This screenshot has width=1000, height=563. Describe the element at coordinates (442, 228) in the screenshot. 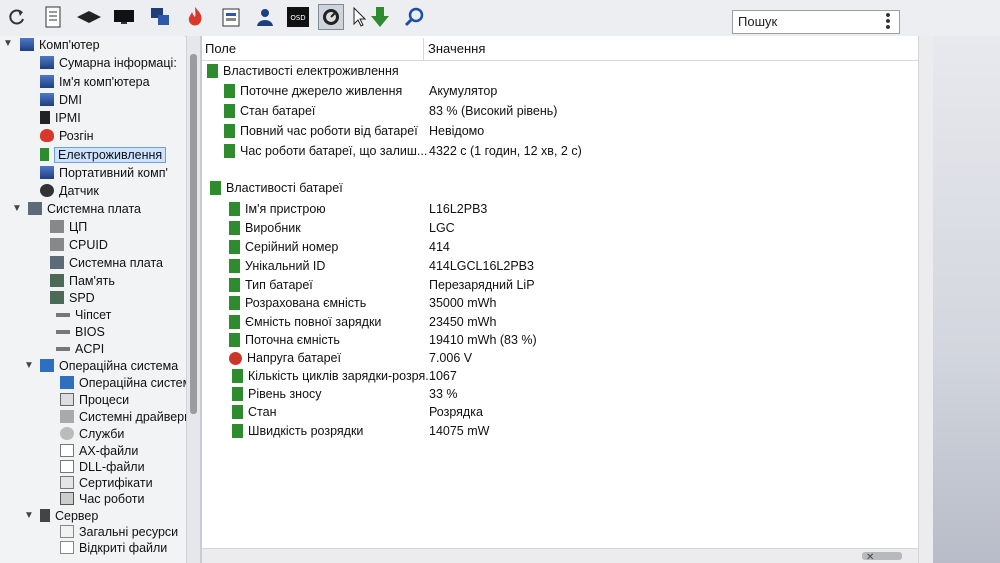

I see `table-cell-value: LGC` at that location.